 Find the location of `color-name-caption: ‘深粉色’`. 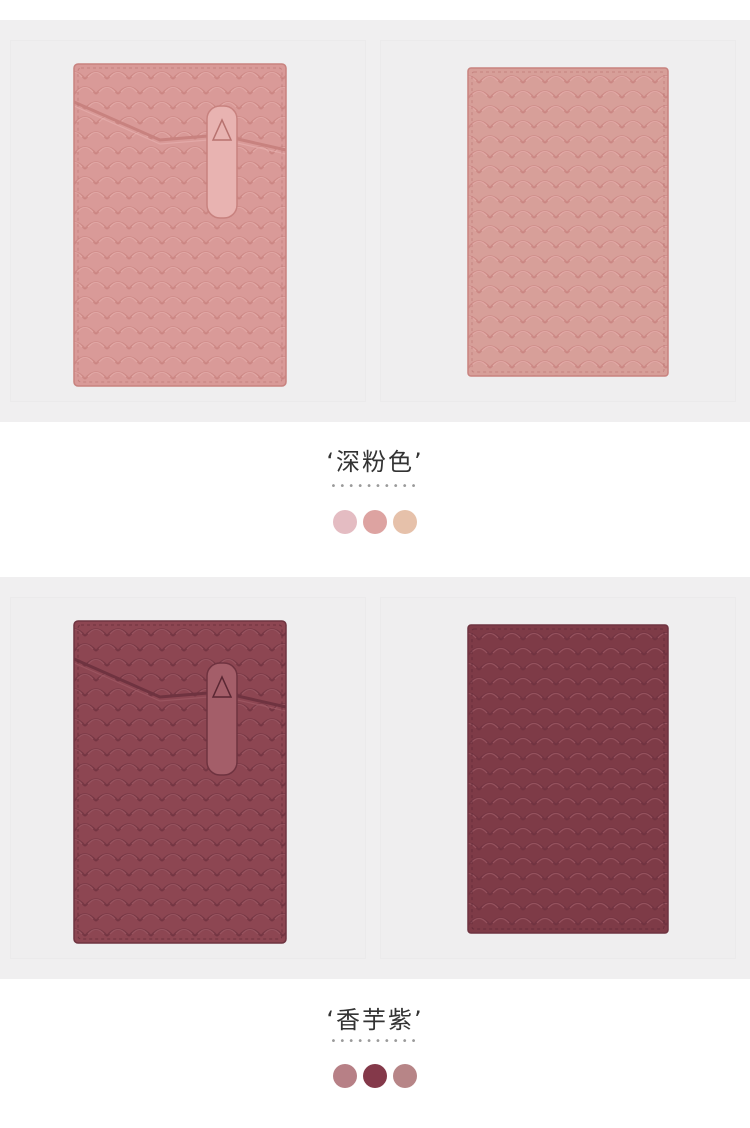

color-name-caption: ‘深粉色’ is located at coordinates (375, 462).